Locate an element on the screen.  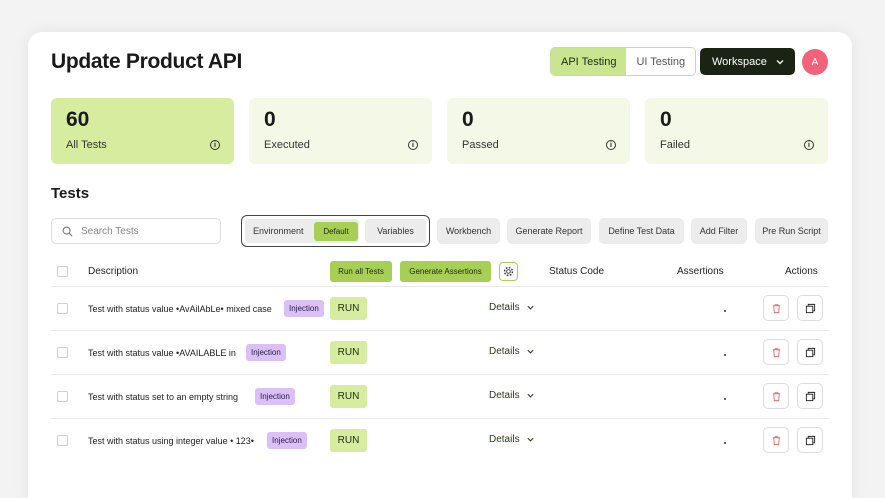
column-header-assertions: Assertions is located at coordinates (700, 271).